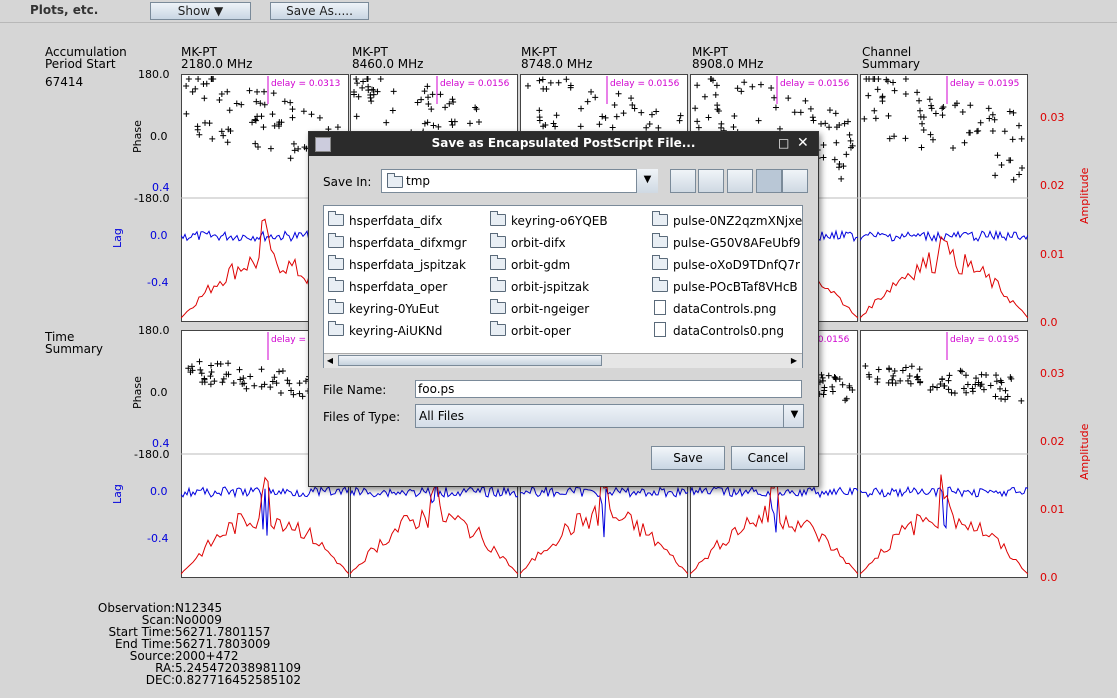  What do you see at coordinates (727, 221) in the screenshot?
I see `file-list-item: pulse-0NZ2qzmXNjxe` at bounding box center [727, 221].